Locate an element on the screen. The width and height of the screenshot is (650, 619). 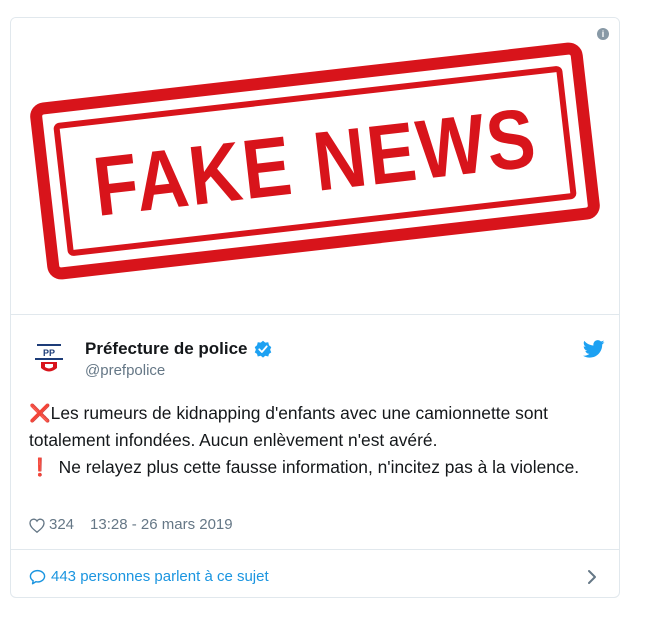
tweet-meta: 324 13:28 - 26 mars 2019 is located at coordinates (131, 525).